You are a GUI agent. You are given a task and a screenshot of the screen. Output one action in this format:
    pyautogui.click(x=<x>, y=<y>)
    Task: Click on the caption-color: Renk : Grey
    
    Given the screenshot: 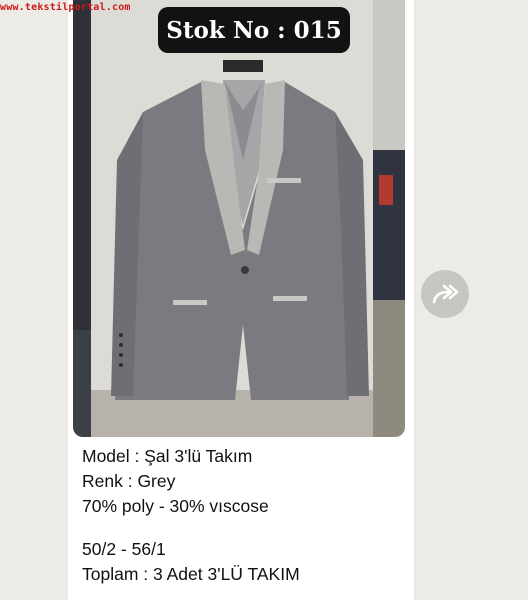 What is the action you would take?
    pyautogui.click(x=129, y=481)
    